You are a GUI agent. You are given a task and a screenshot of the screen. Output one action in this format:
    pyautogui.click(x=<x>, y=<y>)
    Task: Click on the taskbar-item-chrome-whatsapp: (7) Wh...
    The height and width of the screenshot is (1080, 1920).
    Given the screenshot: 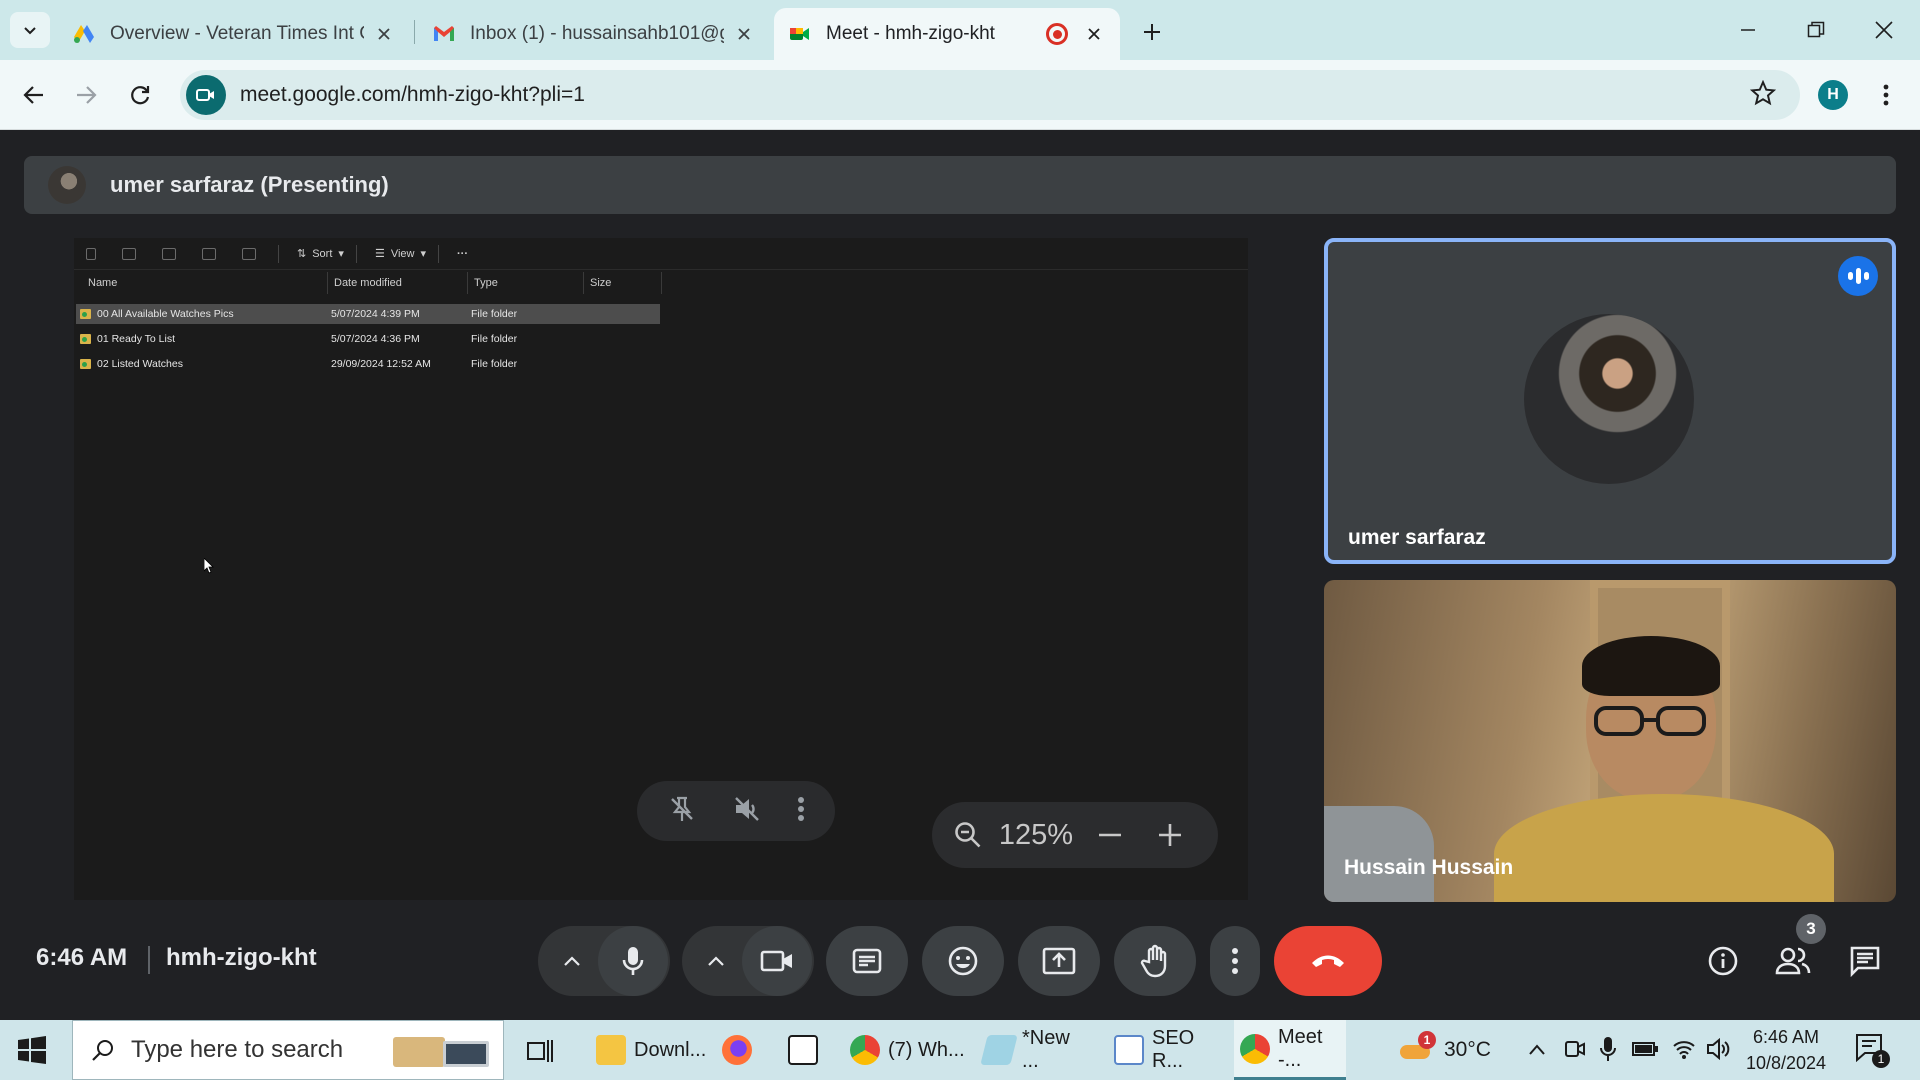 What is the action you would take?
    pyautogui.click(x=908, y=1050)
    